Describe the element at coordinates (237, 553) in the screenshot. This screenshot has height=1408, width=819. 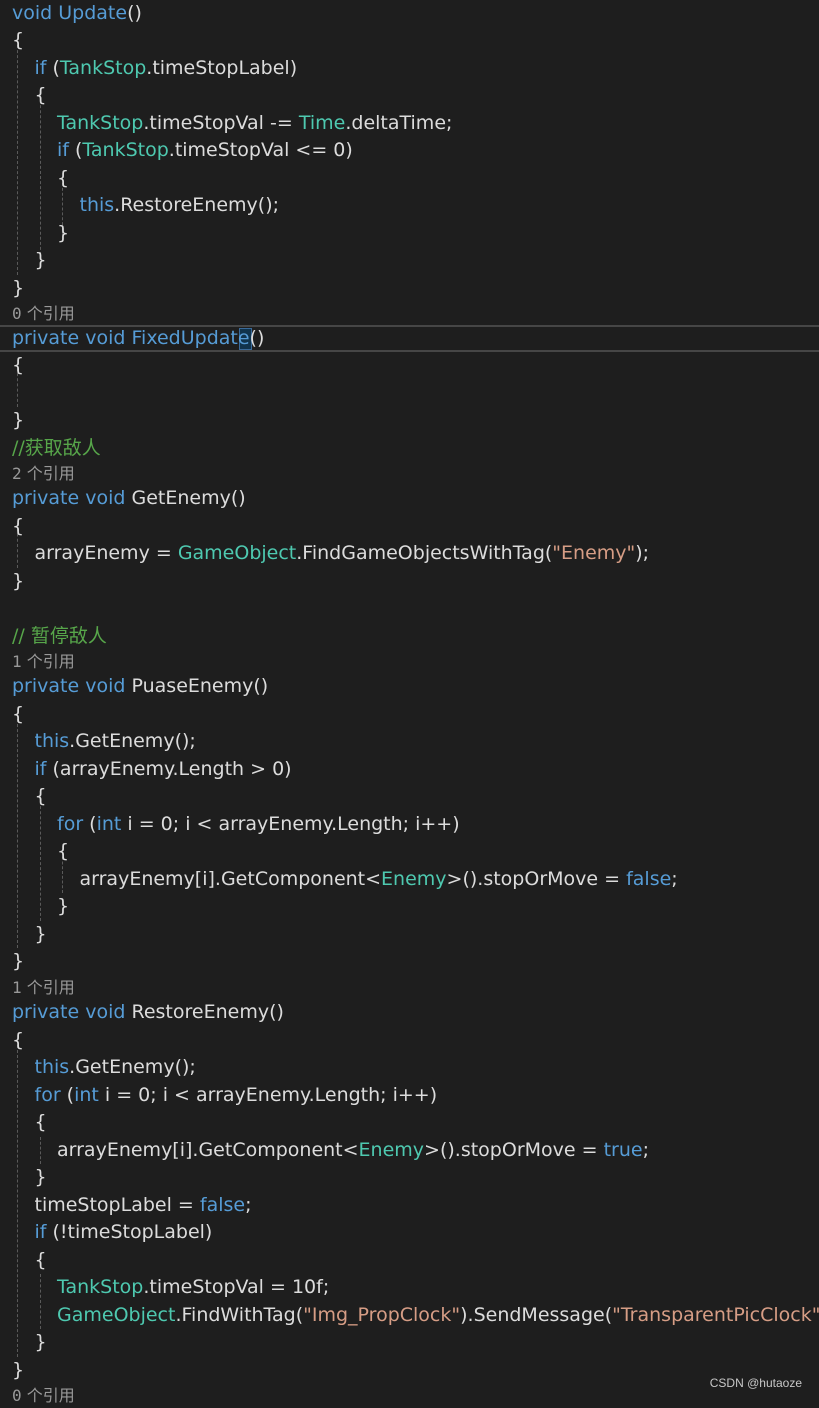
I see `code-token: GameObject` at that location.